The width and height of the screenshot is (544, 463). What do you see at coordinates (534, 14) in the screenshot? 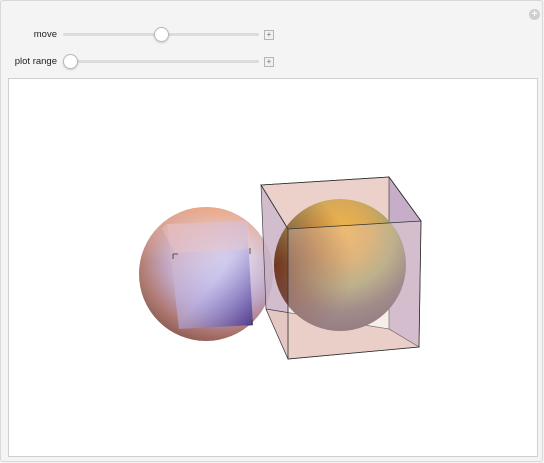
I see `options-plus-icon: +` at bounding box center [534, 14].